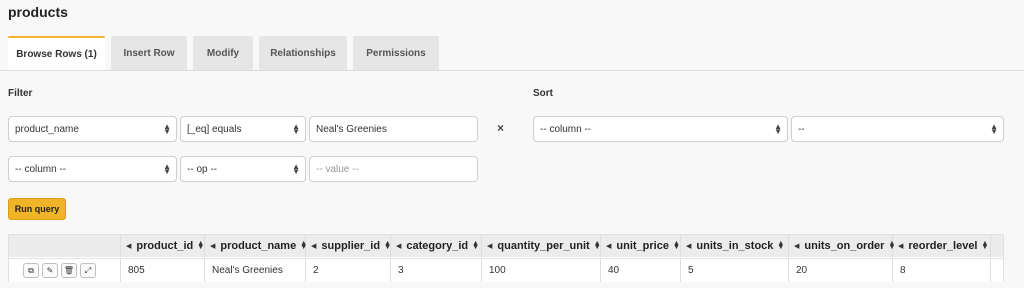 Image resolution: width=1024 pixels, height=288 pixels. I want to click on filter-column-placeholder: -- column --, so click(41, 169).